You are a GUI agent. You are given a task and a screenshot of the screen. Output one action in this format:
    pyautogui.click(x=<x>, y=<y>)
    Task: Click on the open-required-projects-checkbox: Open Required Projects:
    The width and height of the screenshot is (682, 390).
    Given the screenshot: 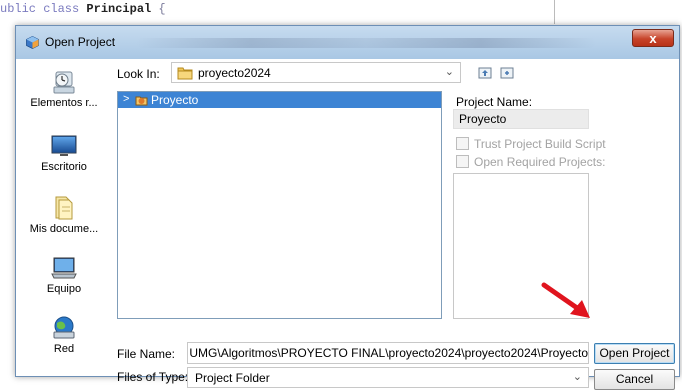 What is the action you would take?
    pyautogui.click(x=530, y=162)
    